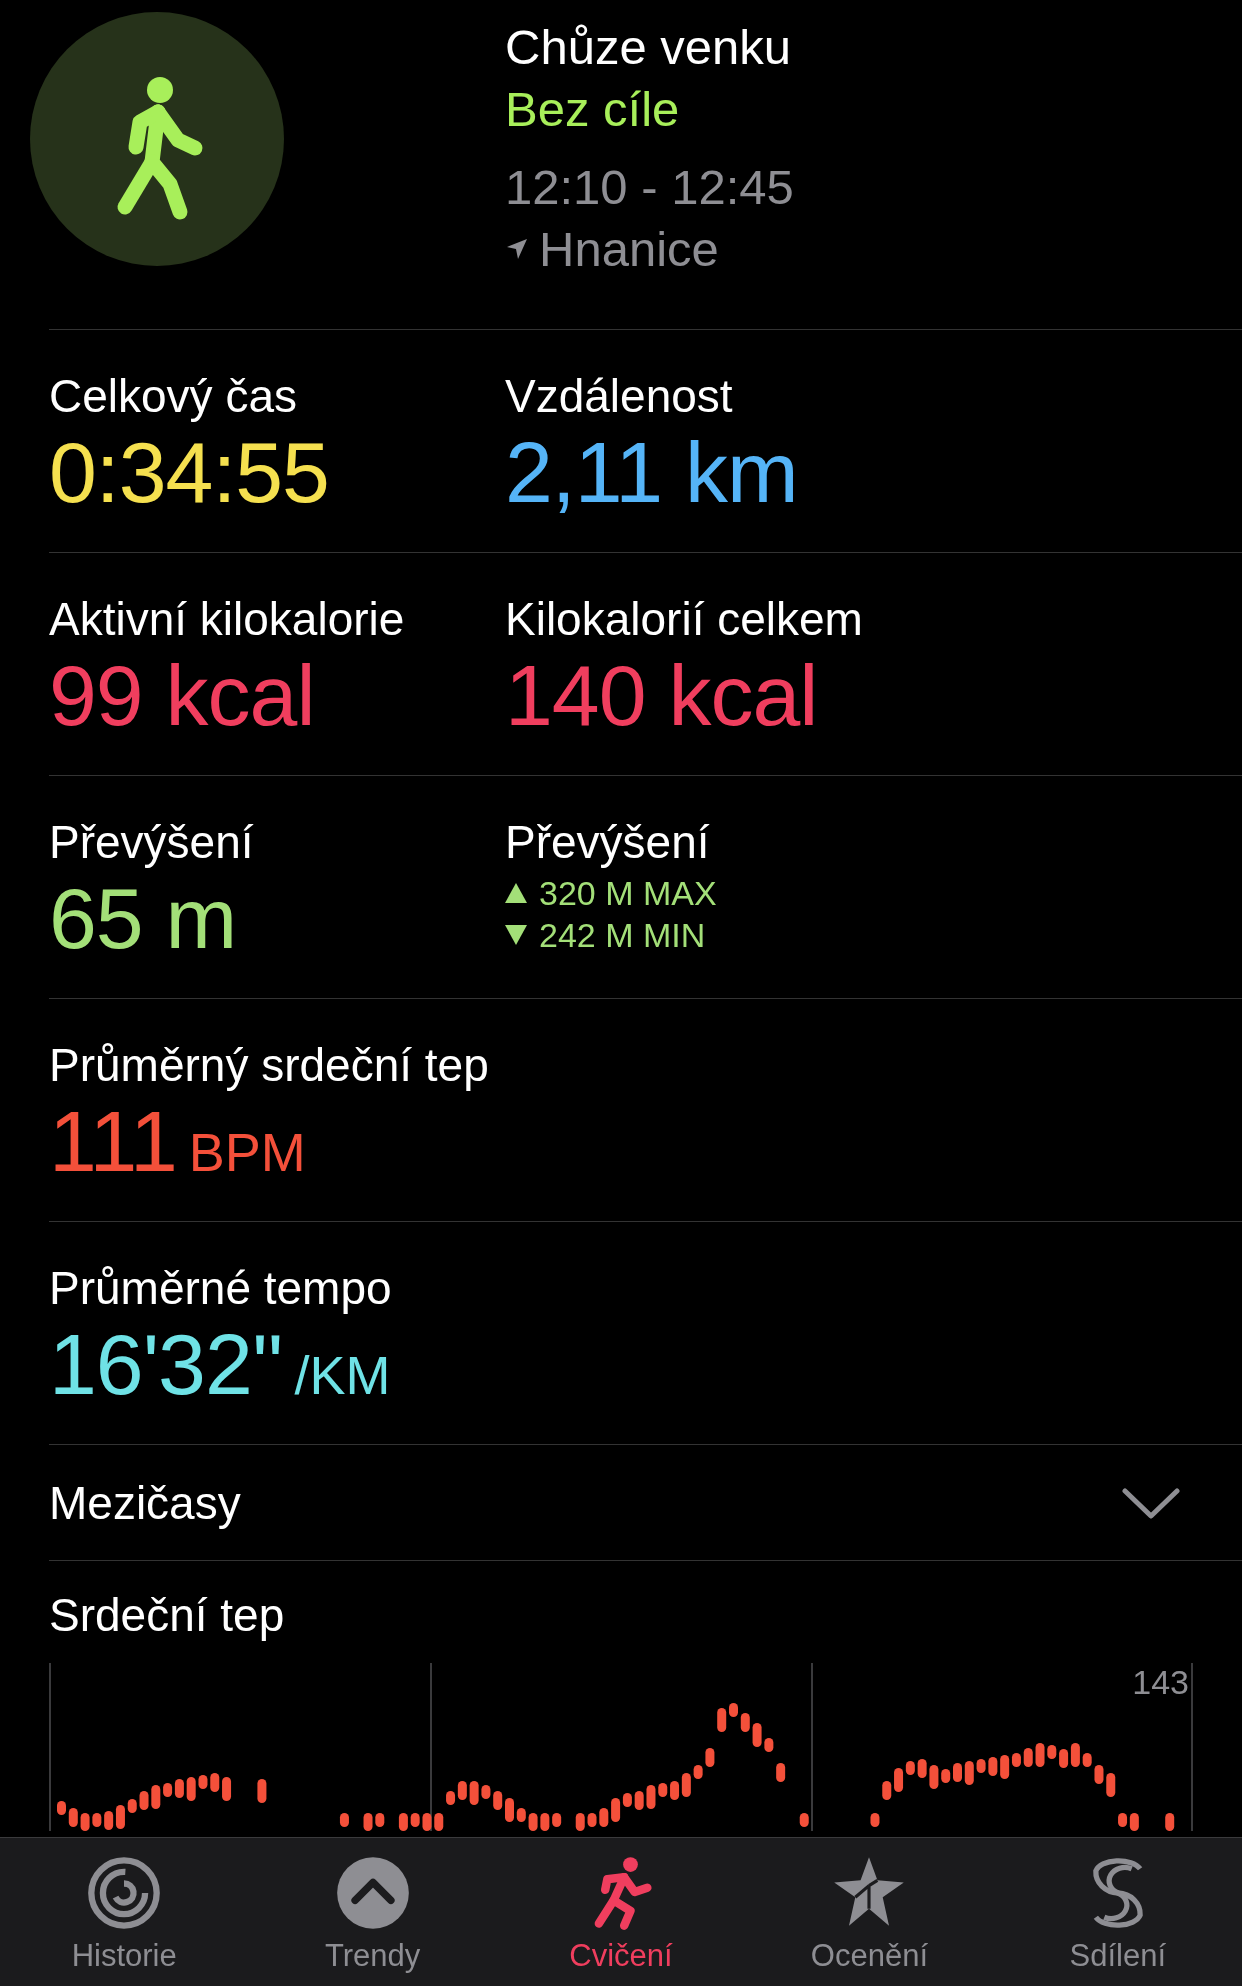 The image size is (1242, 1986). What do you see at coordinates (648, 47) in the screenshot?
I see `workout-title: Chůze venku` at bounding box center [648, 47].